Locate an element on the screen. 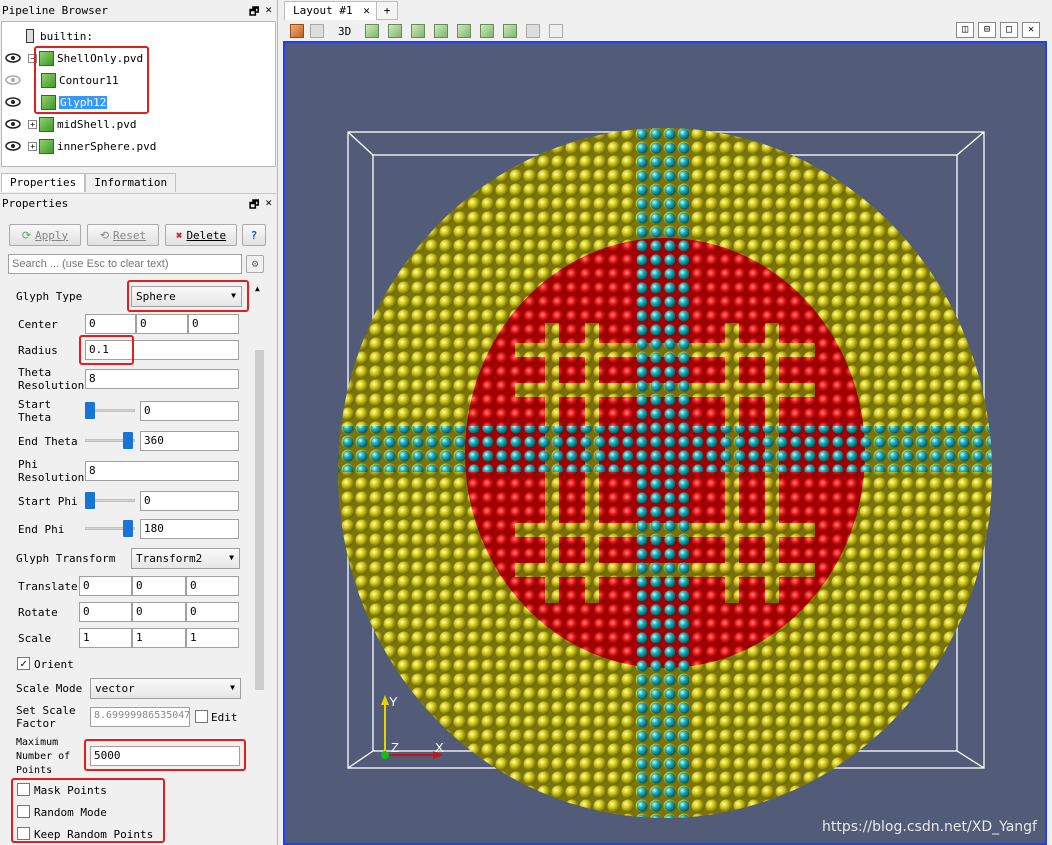 The height and width of the screenshot is (845, 1052). select-cells-icon is located at coordinates (372, 31).